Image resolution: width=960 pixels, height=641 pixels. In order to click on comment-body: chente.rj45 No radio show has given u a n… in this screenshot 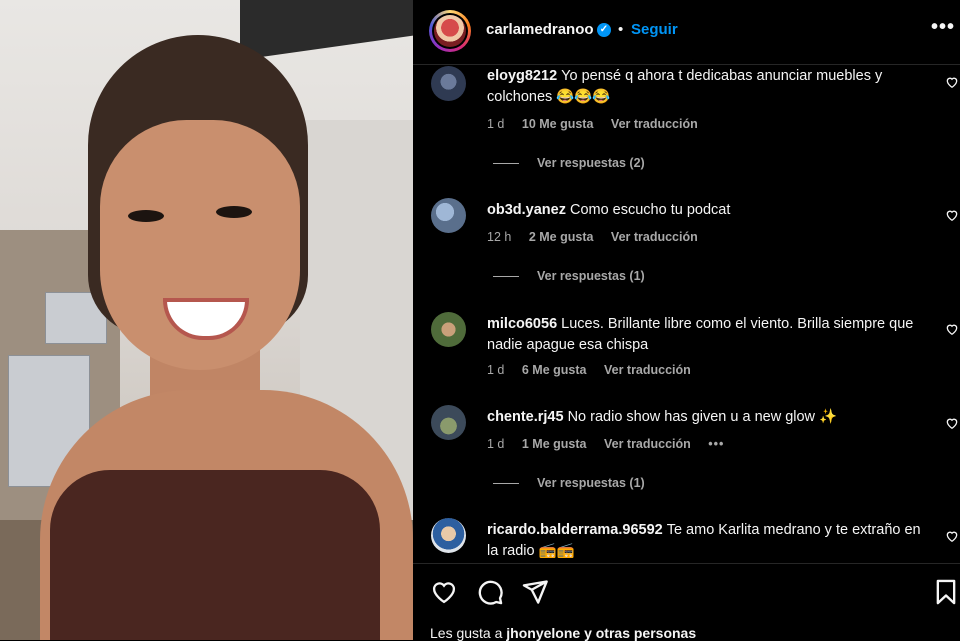, I will do `click(707, 417)`.